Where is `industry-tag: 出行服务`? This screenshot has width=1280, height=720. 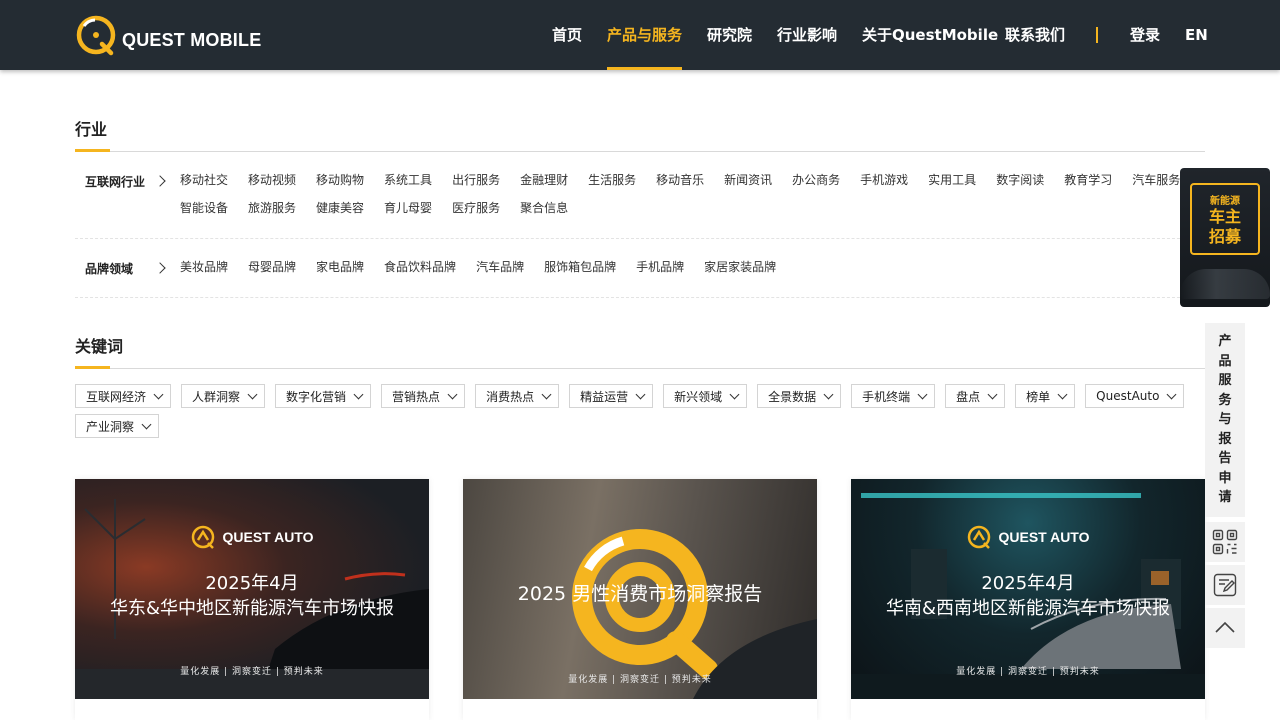
industry-tag: 出行服务 is located at coordinates (476, 180).